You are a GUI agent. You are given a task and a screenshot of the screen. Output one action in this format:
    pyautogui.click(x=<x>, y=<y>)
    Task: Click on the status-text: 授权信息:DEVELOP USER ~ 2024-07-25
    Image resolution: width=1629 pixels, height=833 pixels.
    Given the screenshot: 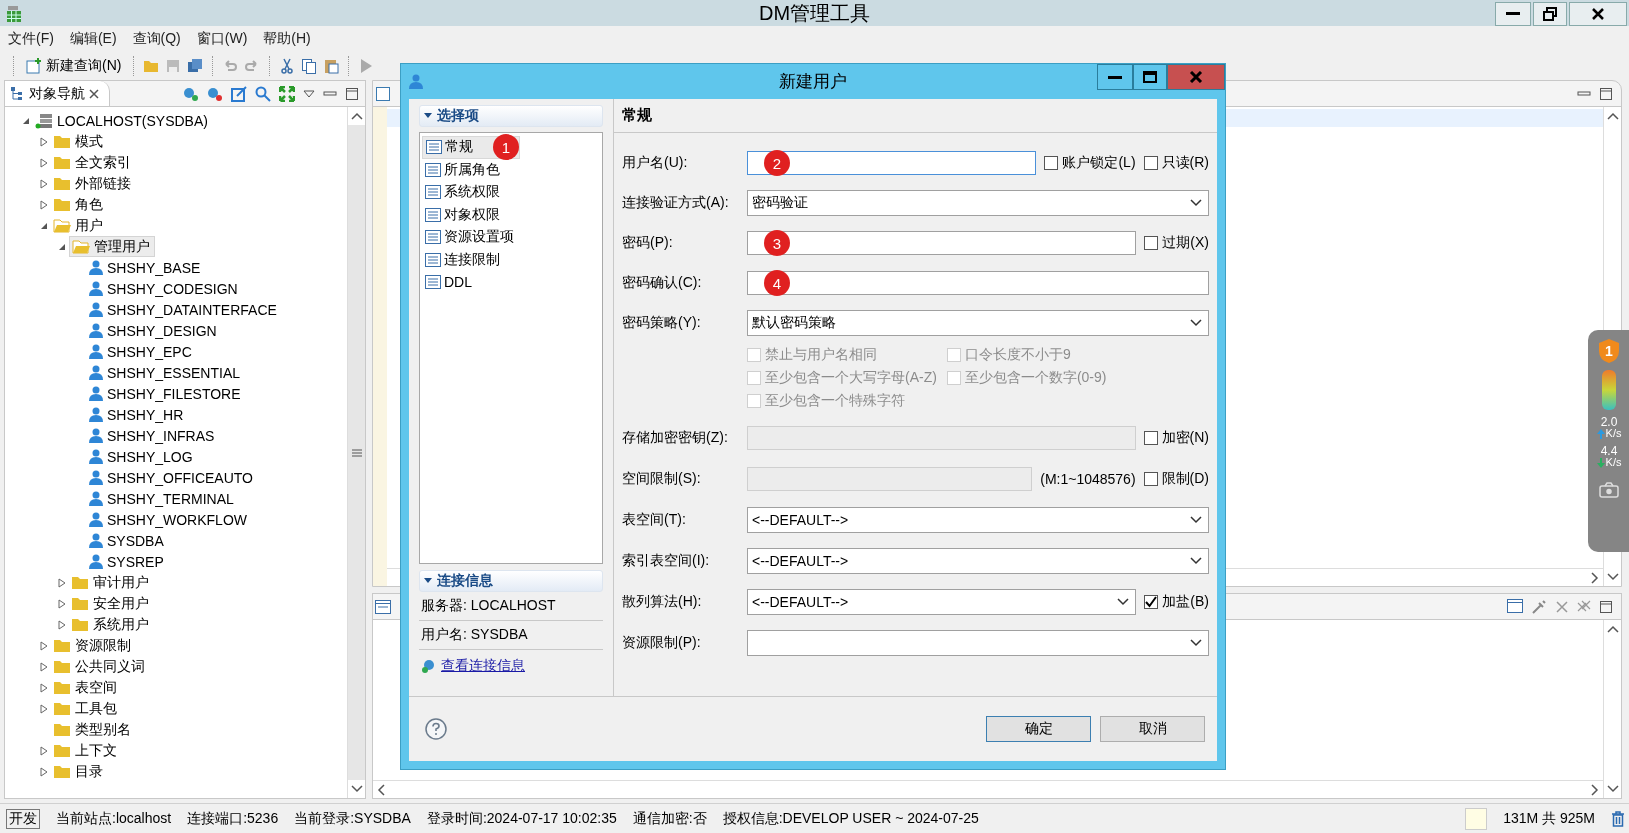 What is the action you would take?
    pyautogui.click(x=850, y=818)
    